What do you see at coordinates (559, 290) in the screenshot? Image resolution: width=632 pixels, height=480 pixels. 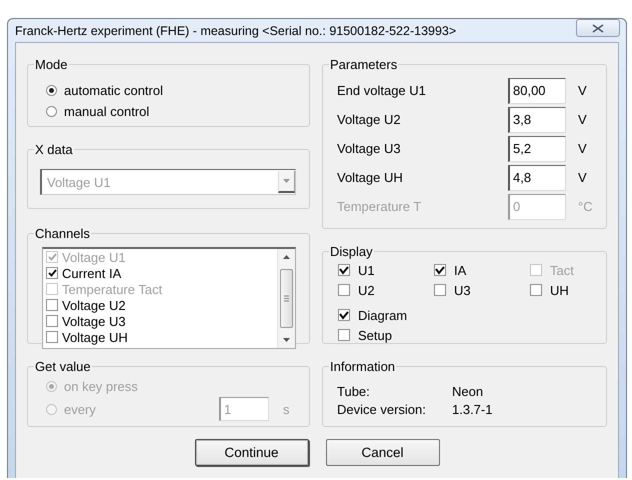 I see `checkbox-label: UH` at bounding box center [559, 290].